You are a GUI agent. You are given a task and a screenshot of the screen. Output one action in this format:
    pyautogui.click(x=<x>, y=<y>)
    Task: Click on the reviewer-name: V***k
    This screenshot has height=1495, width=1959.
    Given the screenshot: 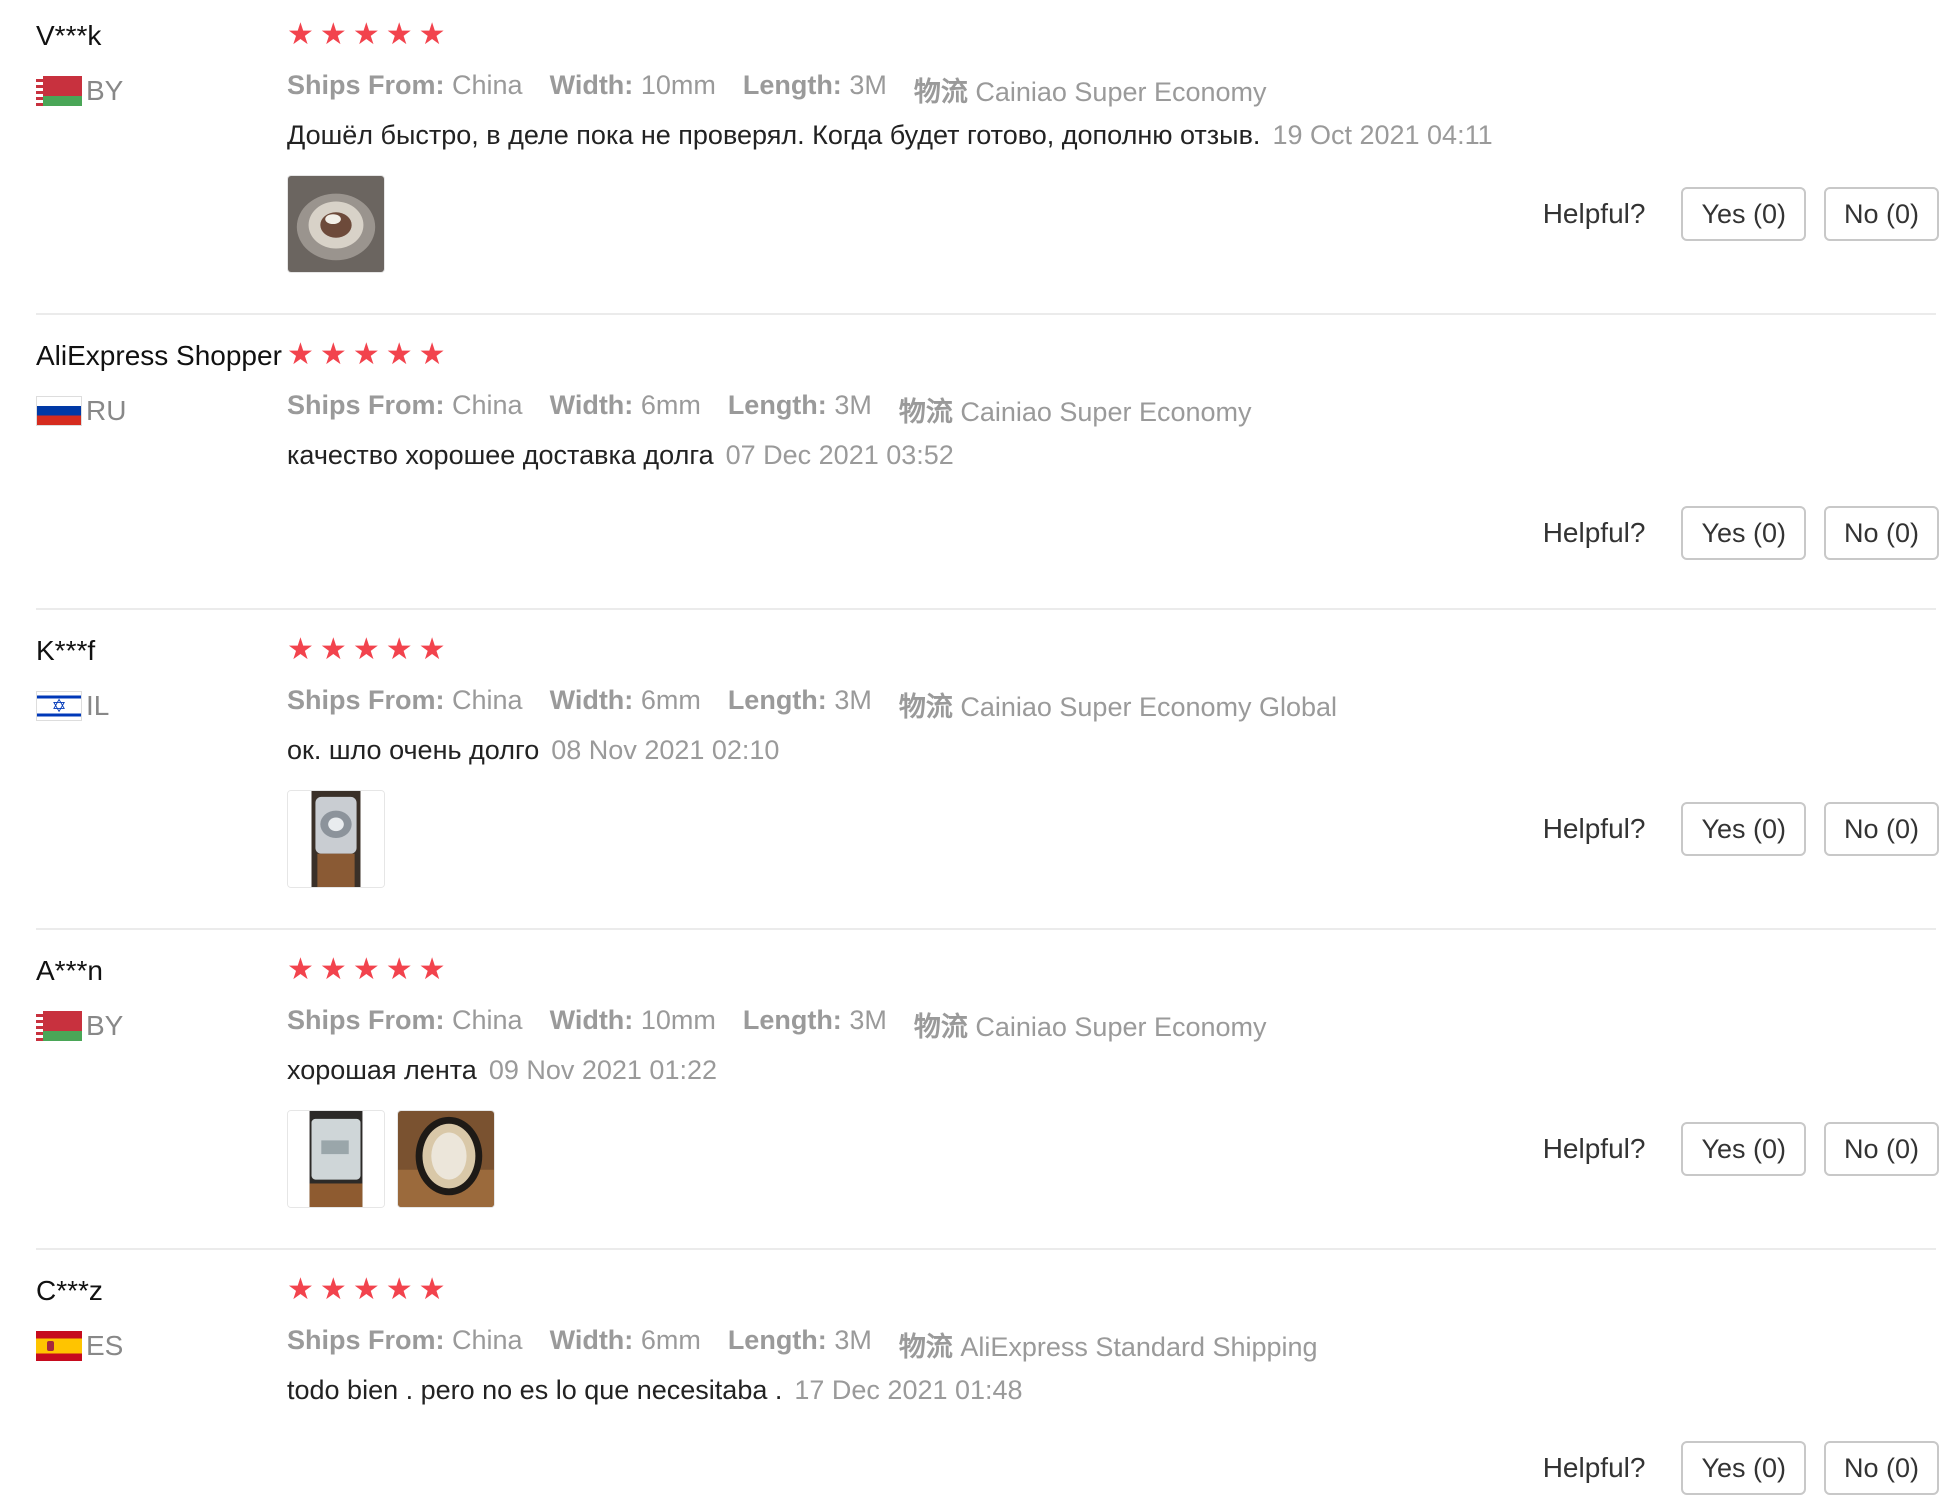 What is the action you would take?
    pyautogui.click(x=69, y=35)
    